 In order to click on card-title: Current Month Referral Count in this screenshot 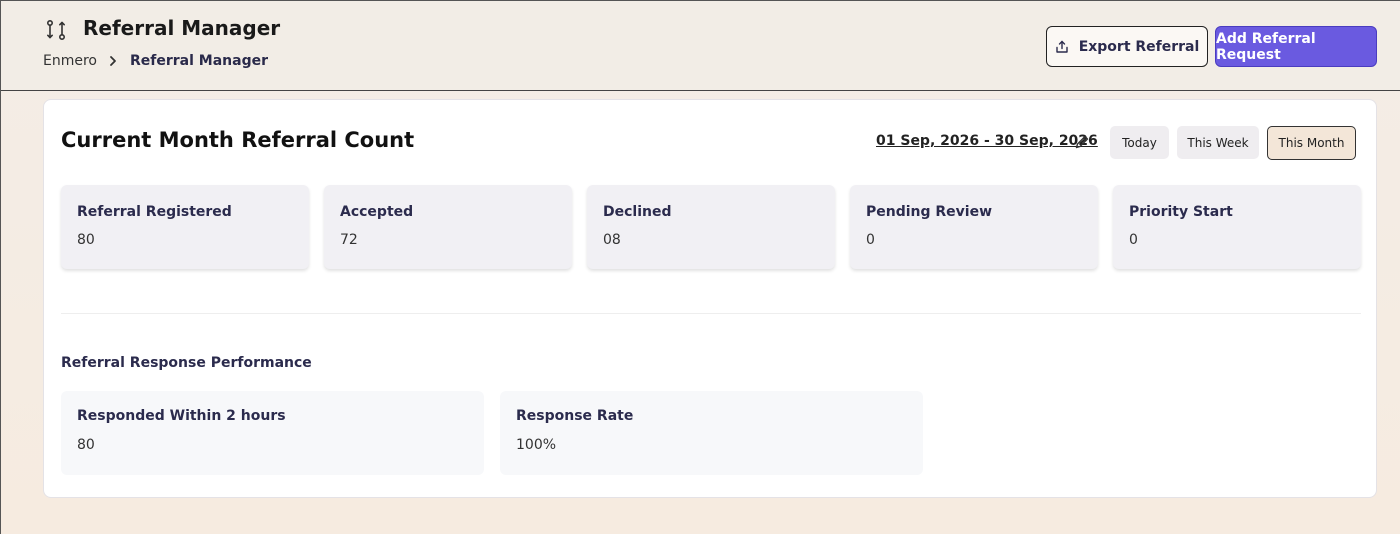, I will do `click(238, 140)`.